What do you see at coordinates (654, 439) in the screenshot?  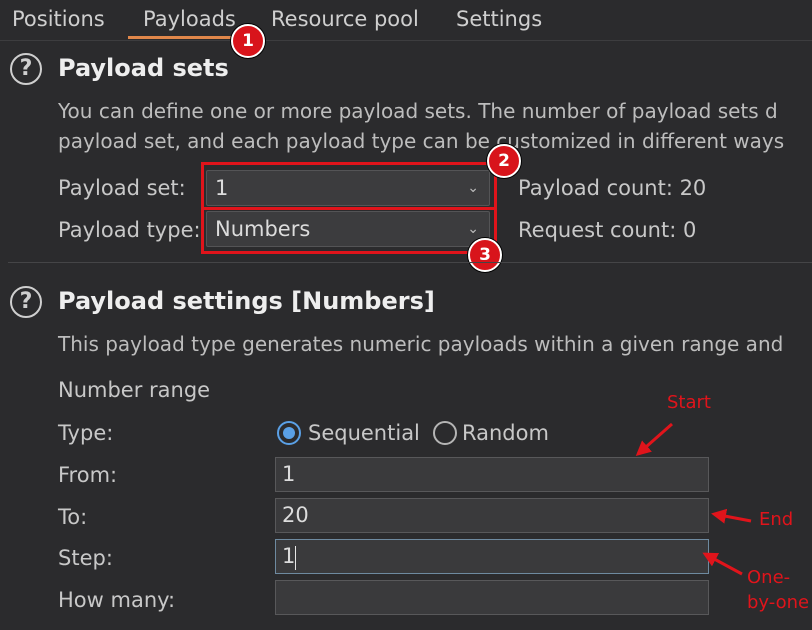 I see `arrow-start` at bounding box center [654, 439].